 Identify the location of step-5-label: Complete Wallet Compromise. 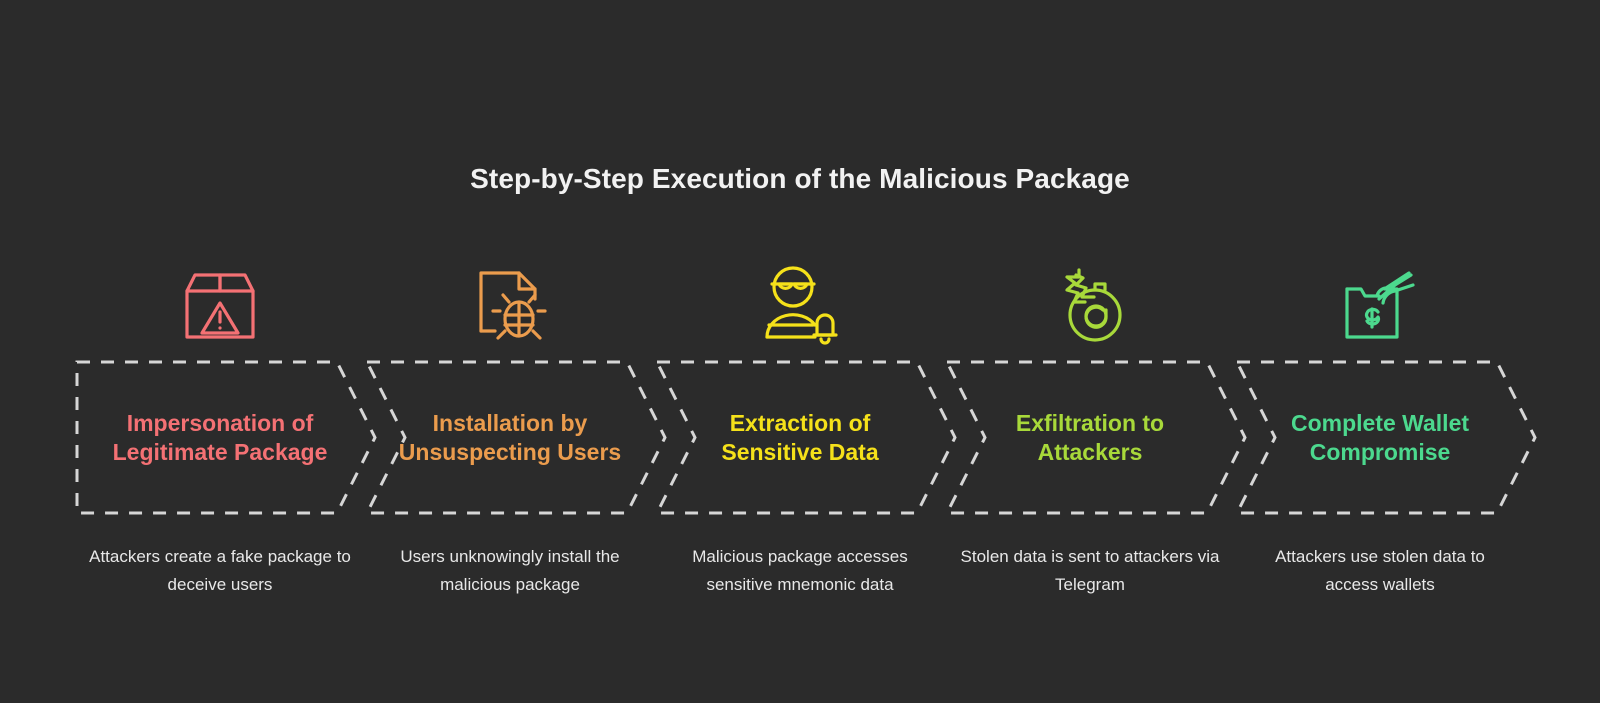
(1380, 437).